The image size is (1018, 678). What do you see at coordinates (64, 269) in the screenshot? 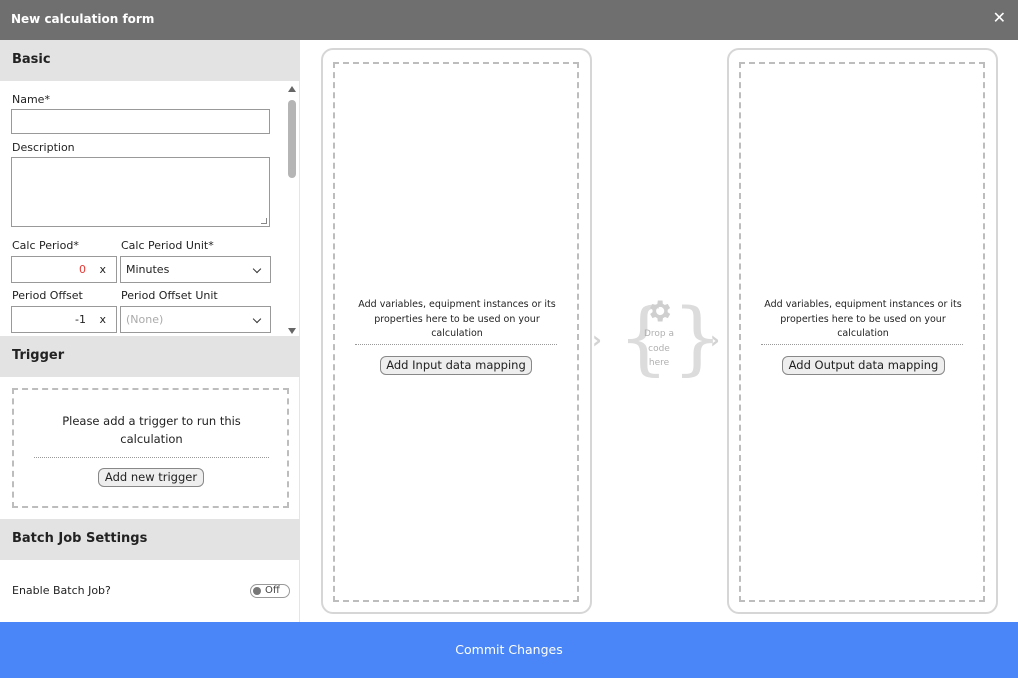
I see `calc-period-input: 0 x` at bounding box center [64, 269].